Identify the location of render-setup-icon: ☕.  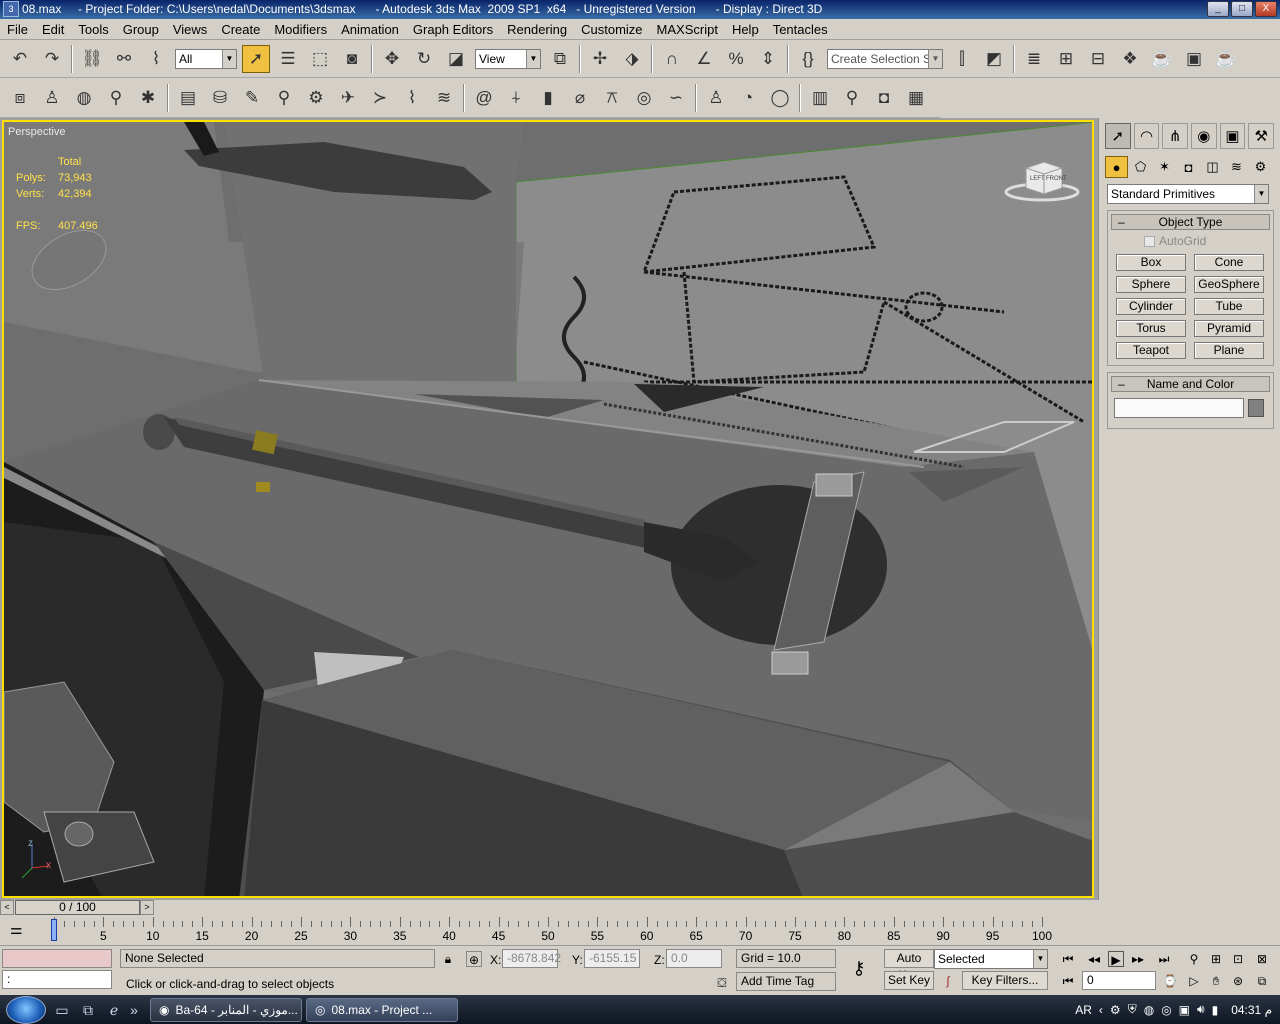
(1162, 59).